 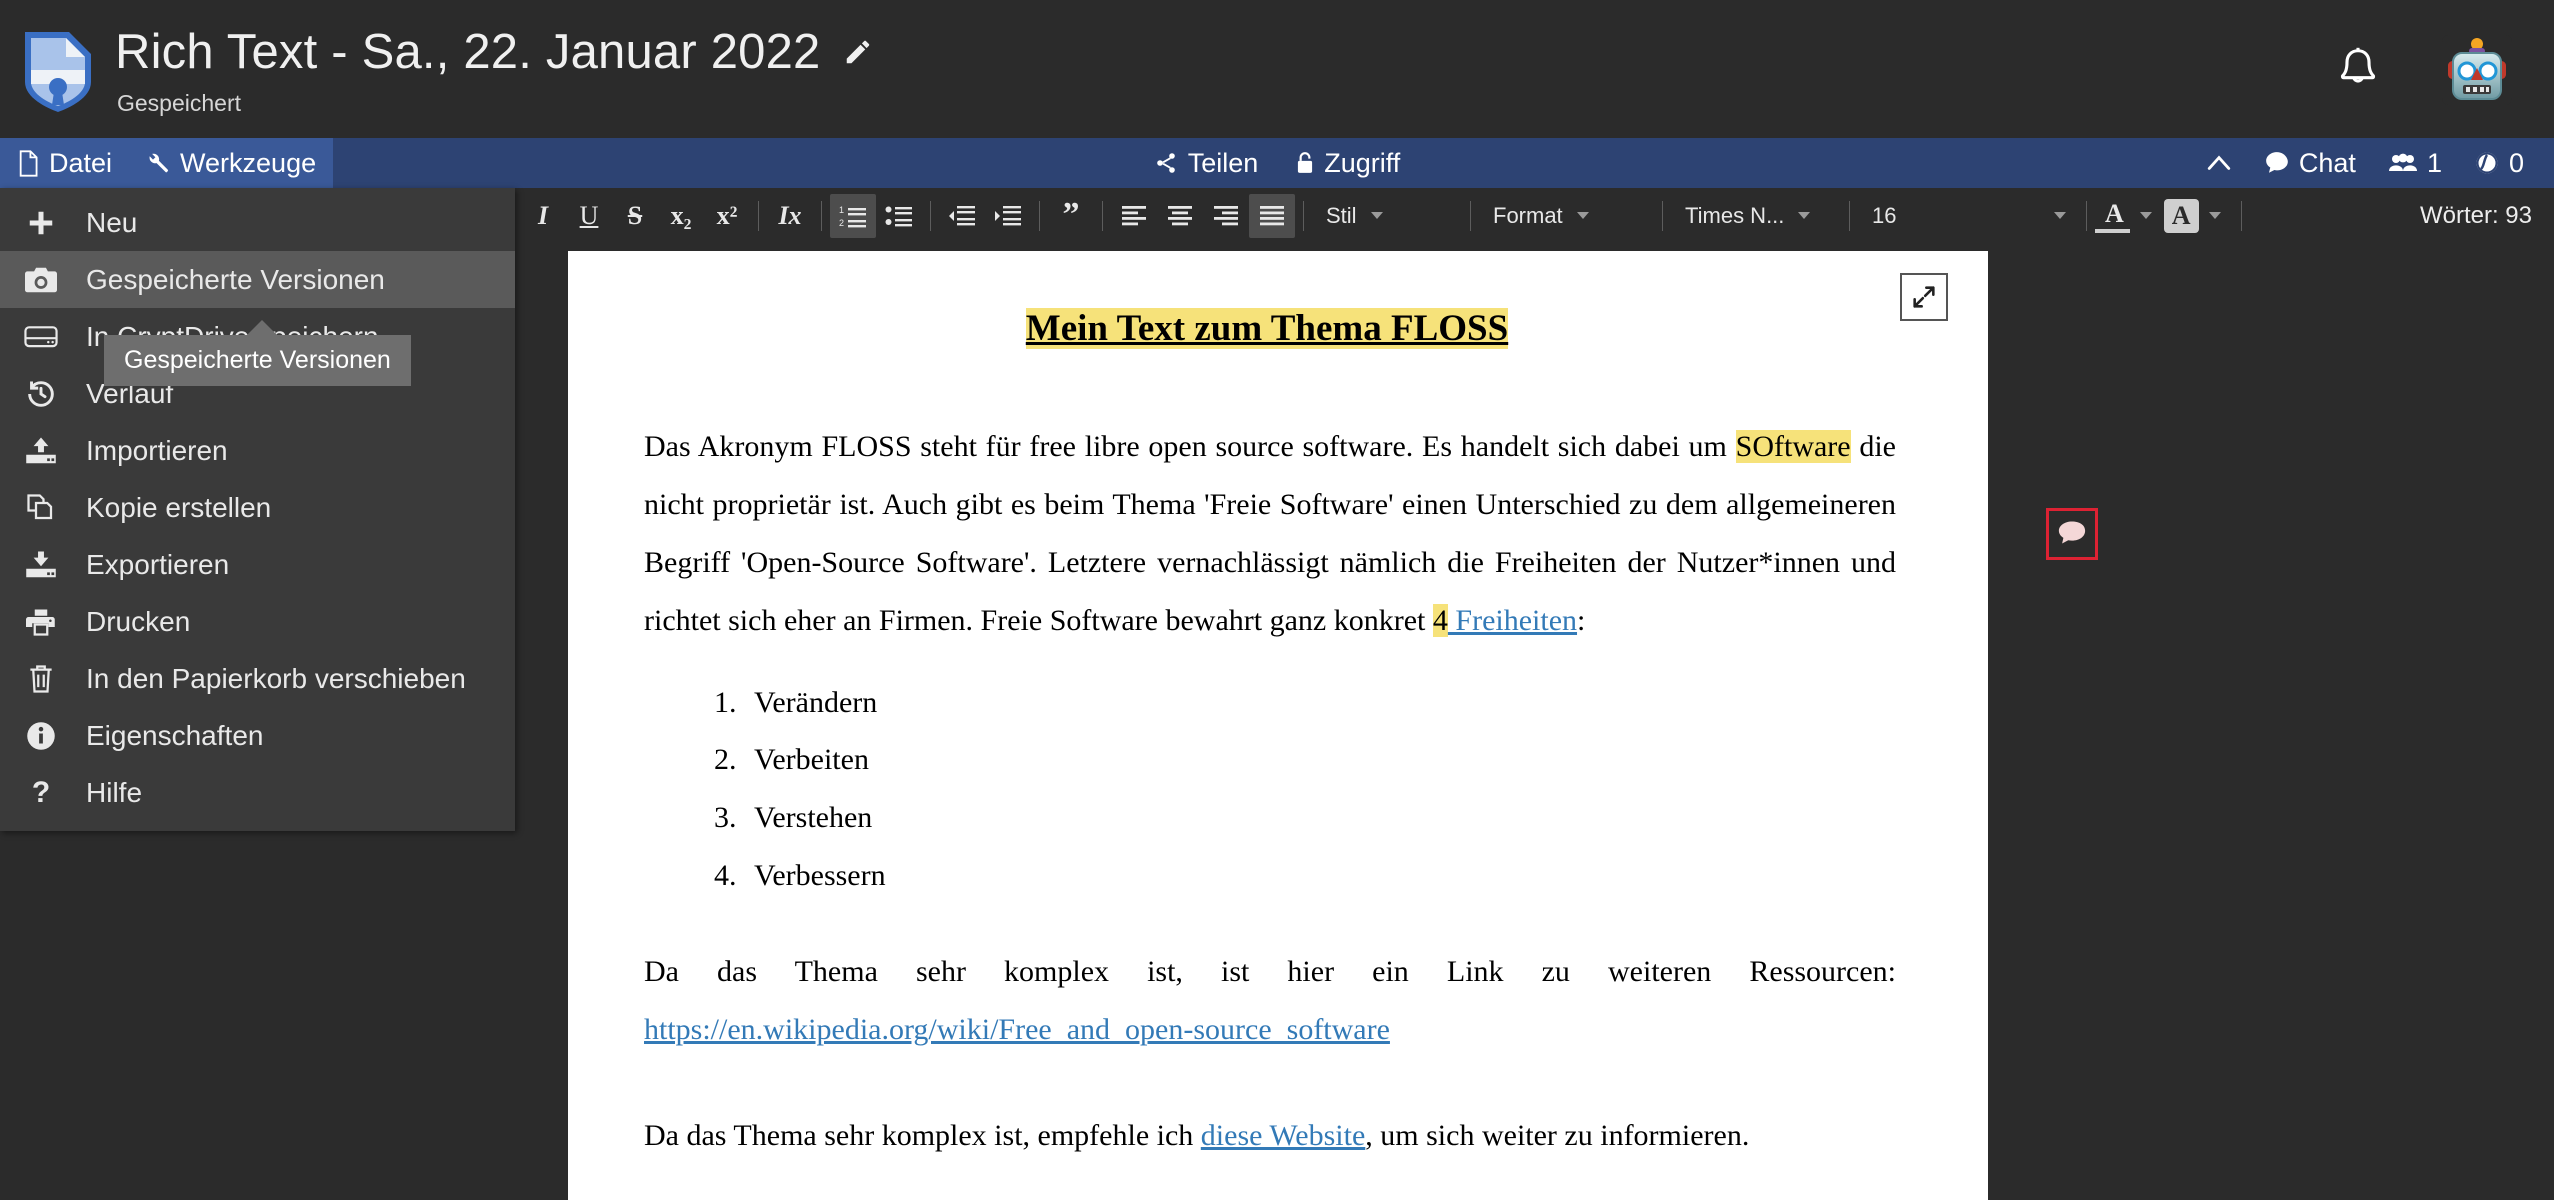 What do you see at coordinates (1283, 1135) in the screenshot?
I see `website-link: diese Website` at bounding box center [1283, 1135].